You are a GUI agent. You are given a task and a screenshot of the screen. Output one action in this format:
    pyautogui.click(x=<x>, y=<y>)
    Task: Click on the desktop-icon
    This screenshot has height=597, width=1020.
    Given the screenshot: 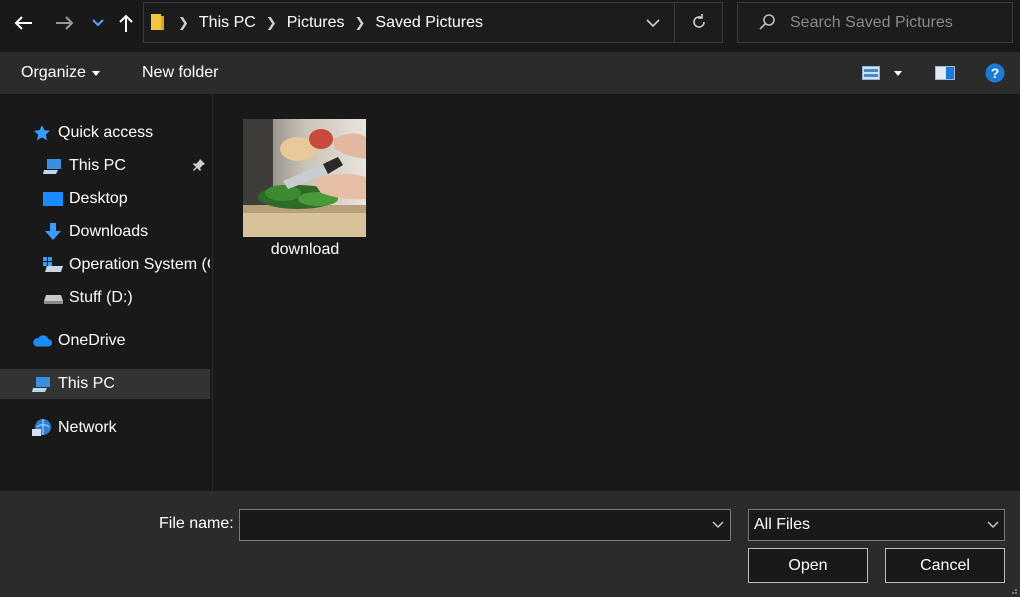 What is the action you would take?
    pyautogui.click(x=53, y=199)
    